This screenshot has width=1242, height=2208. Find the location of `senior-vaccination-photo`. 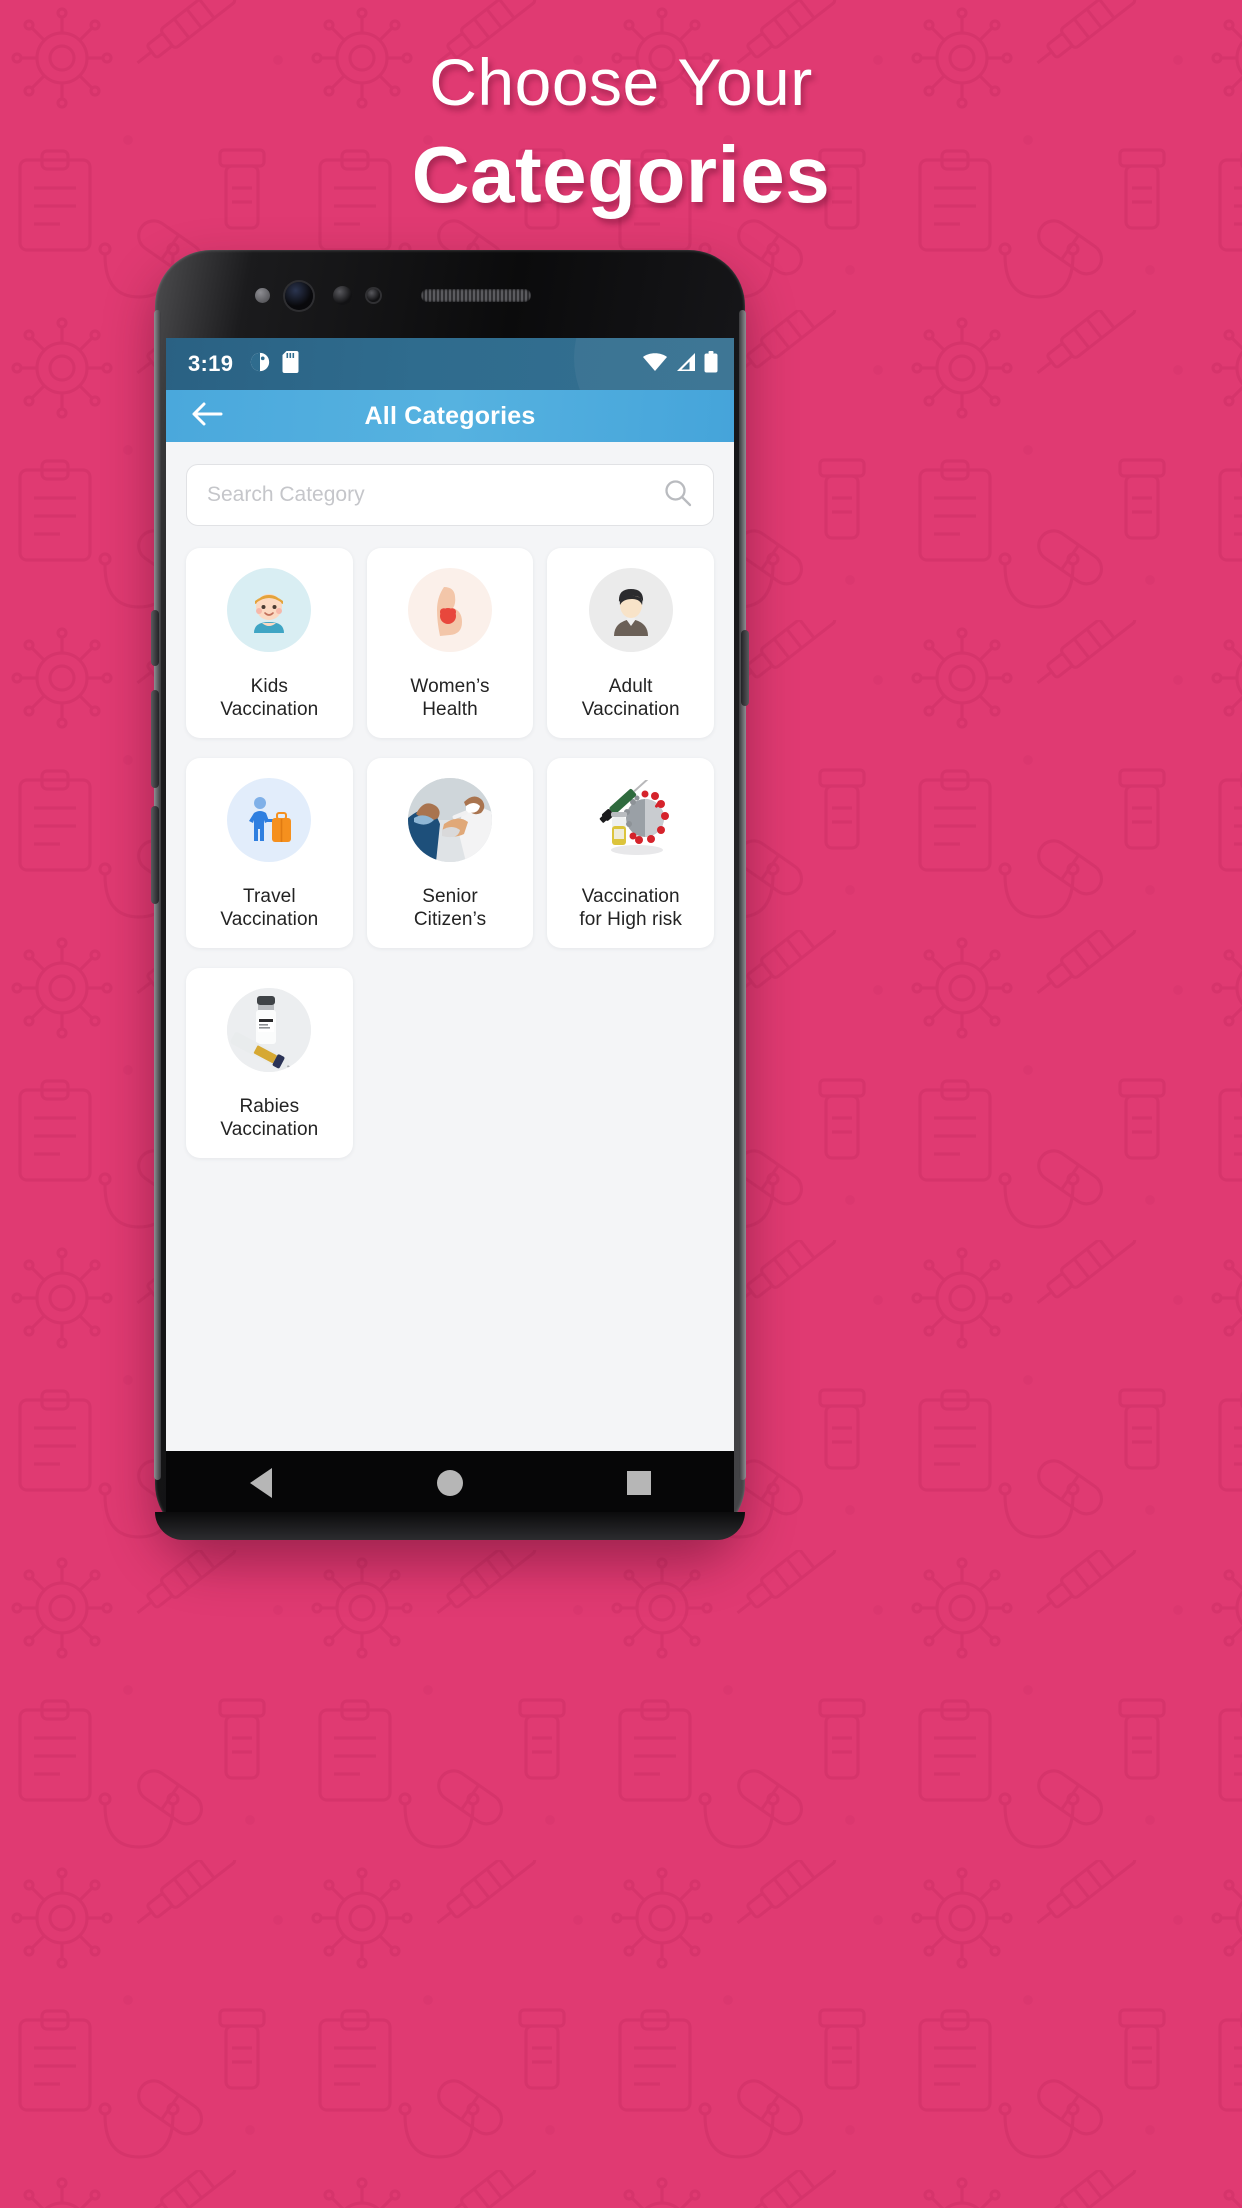

senior-vaccination-photo is located at coordinates (449, 820).